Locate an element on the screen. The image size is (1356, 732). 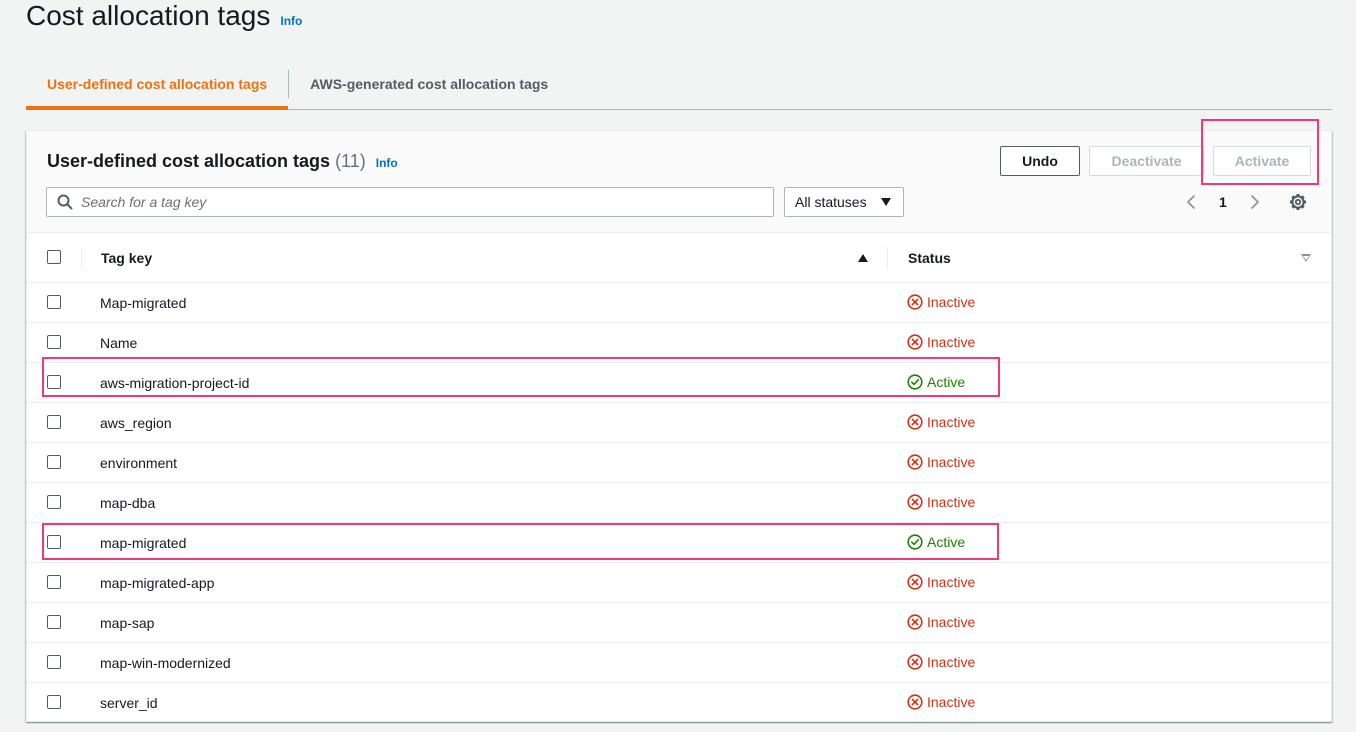
activate-button: Activate is located at coordinates (1262, 161).